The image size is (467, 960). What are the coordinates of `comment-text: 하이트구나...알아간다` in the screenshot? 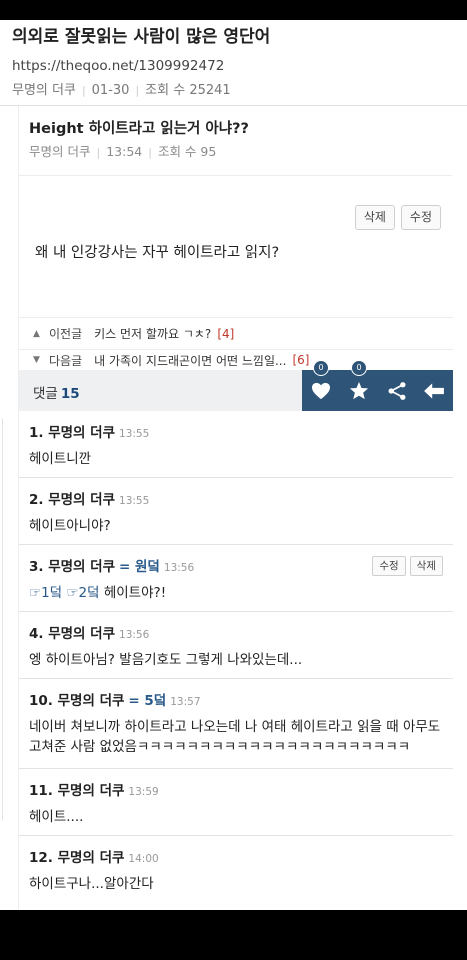 It's located at (91, 884).